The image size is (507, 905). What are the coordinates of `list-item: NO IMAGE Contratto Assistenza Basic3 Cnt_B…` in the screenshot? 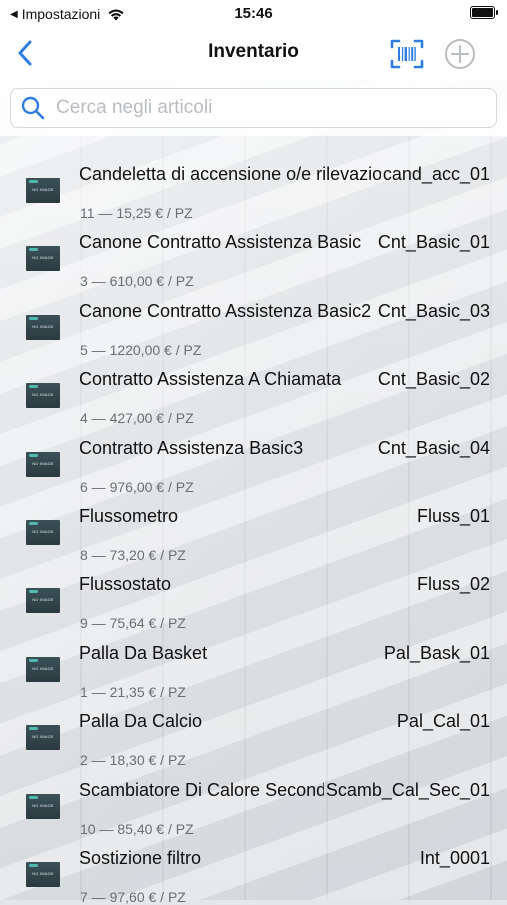 It's located at (253, 454).